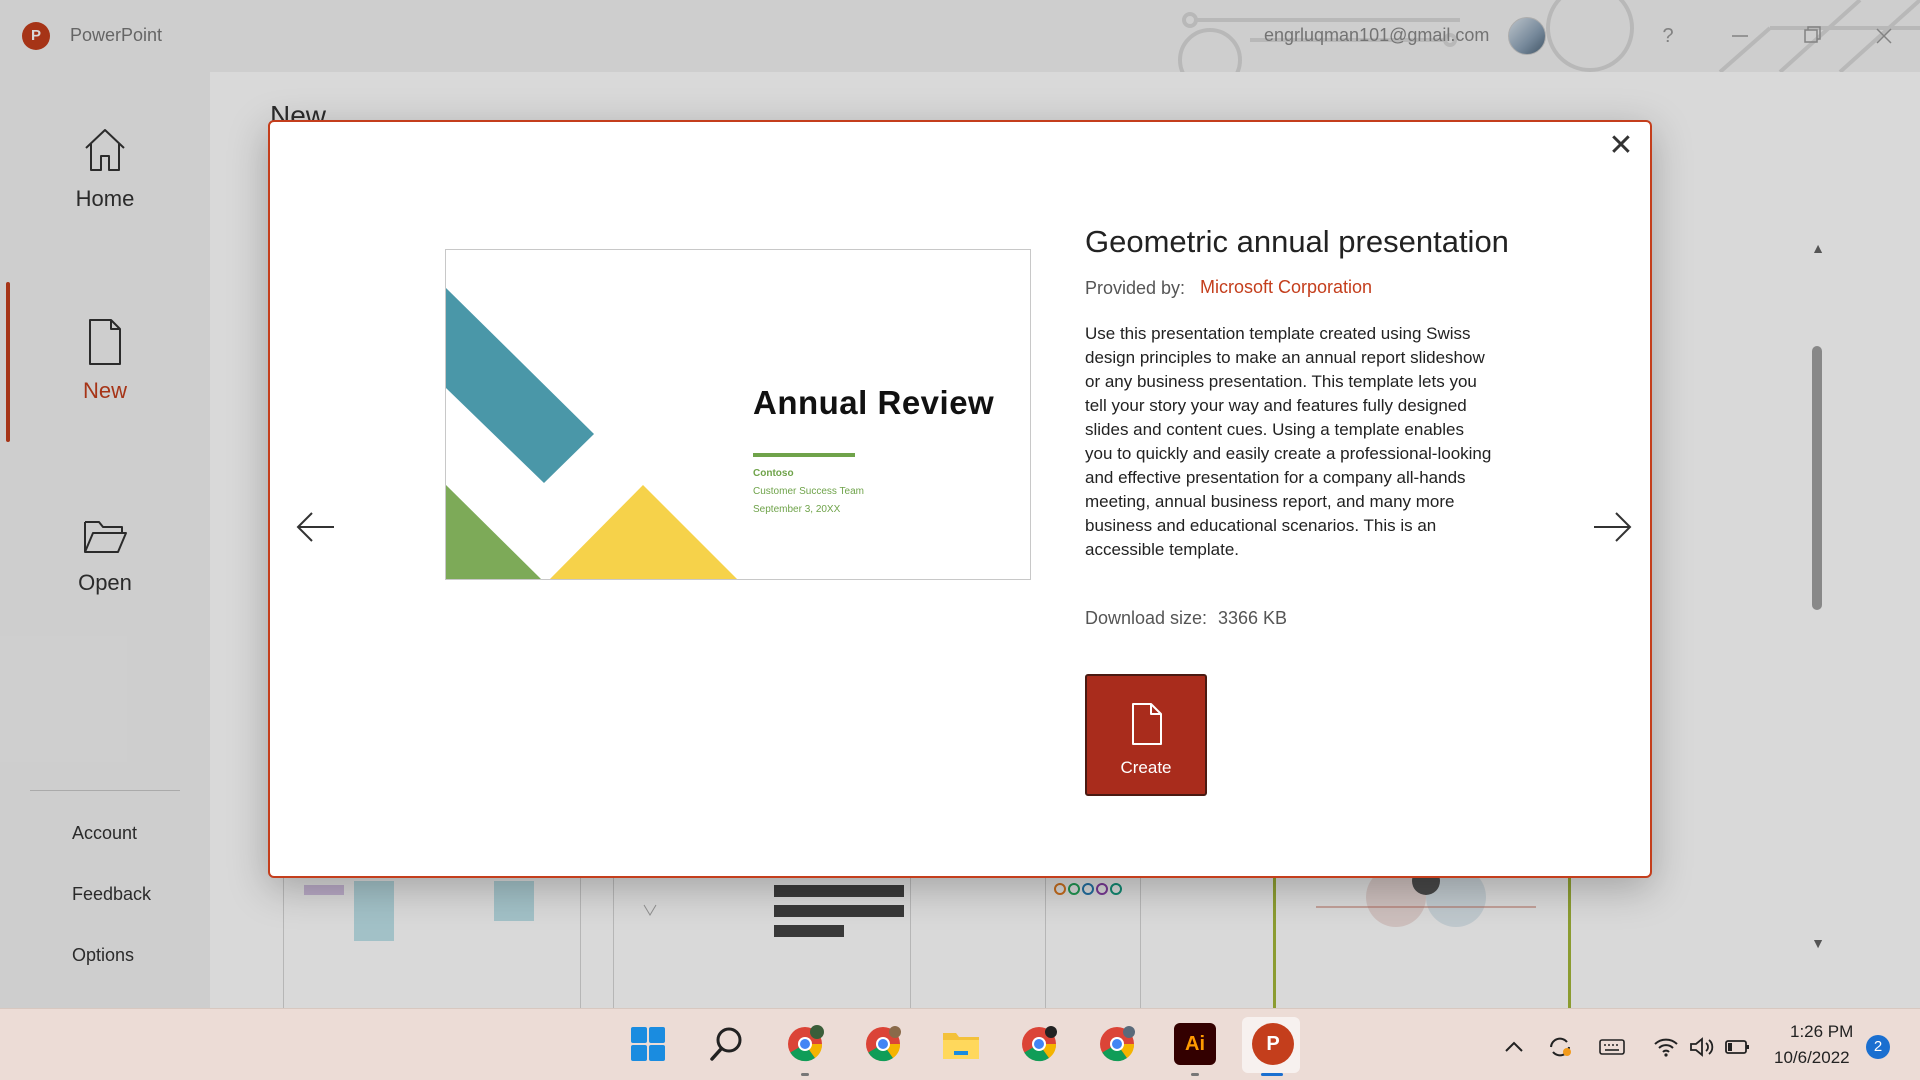  I want to click on notification-badge: 2, so click(1878, 1047).